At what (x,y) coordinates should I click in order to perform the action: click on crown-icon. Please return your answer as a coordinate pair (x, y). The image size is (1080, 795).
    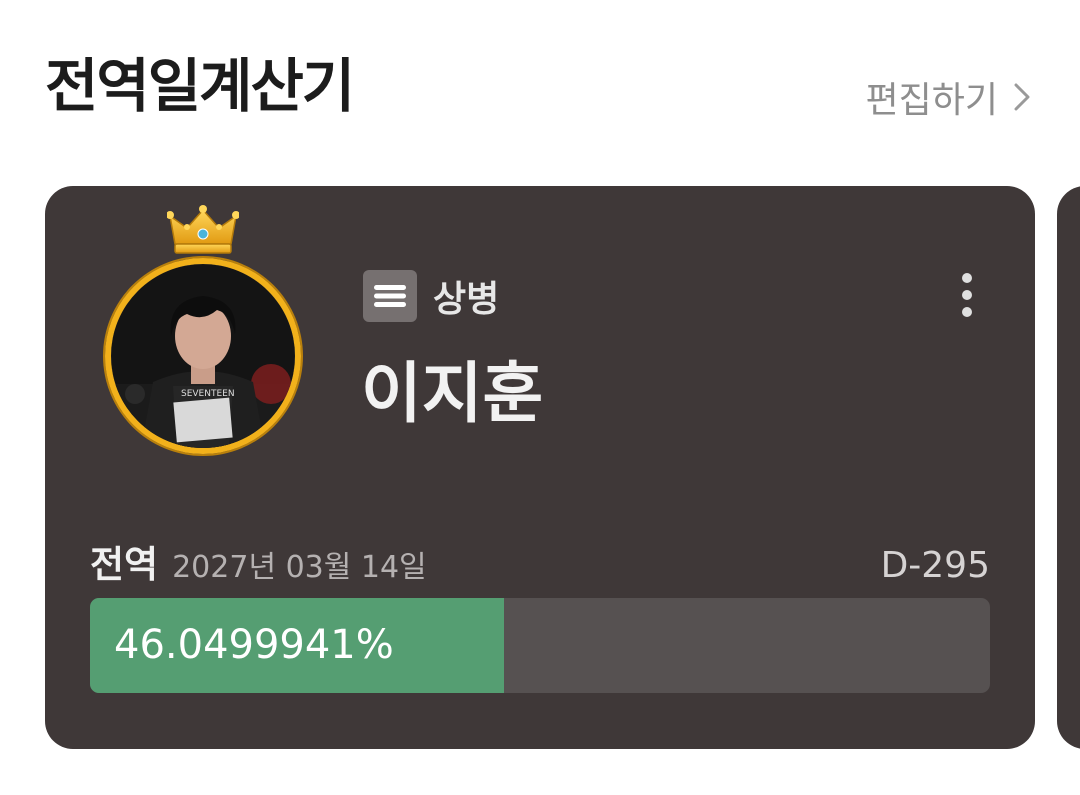
    Looking at the image, I should click on (203, 229).